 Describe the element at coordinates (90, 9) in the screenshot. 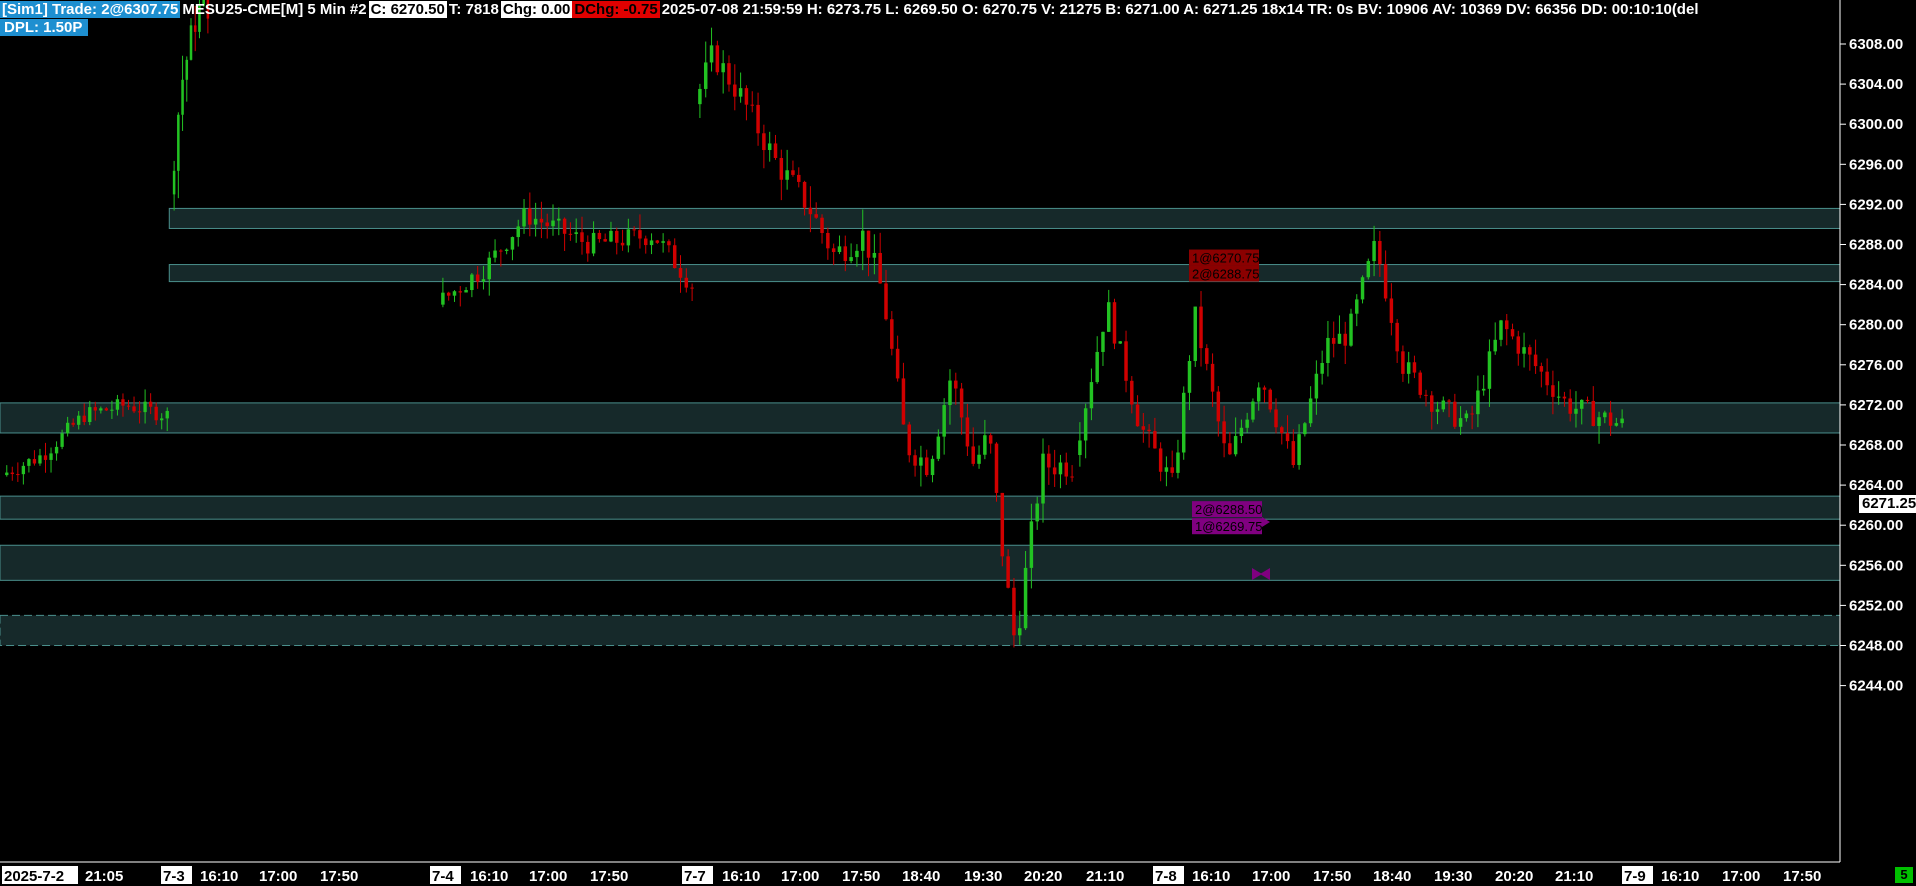

I see `sim-trade-badge: [Sim1] Trade: 2@6307.75` at that location.